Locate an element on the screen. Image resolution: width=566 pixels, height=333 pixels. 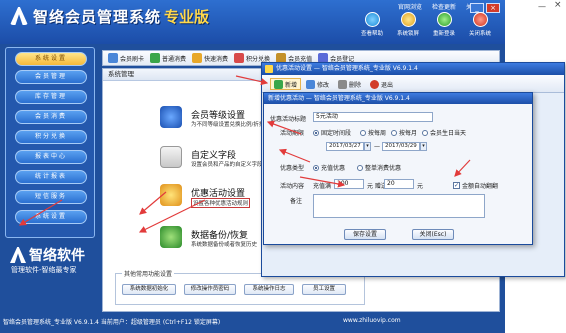
help-button: 查看帮助 is located at coordinates (372, 24).